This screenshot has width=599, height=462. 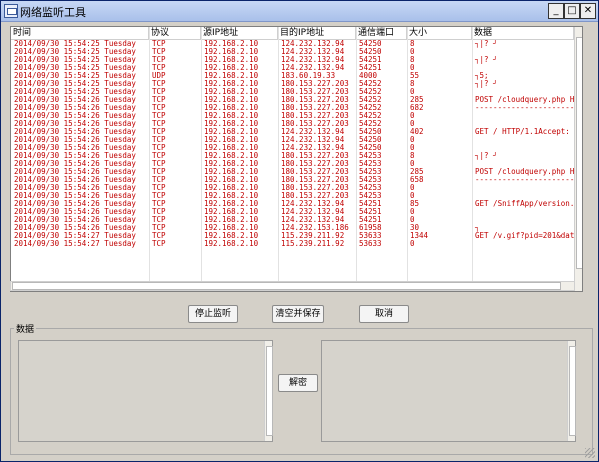 What do you see at coordinates (417, 172) in the screenshot?
I see `cell-size: 285` at bounding box center [417, 172].